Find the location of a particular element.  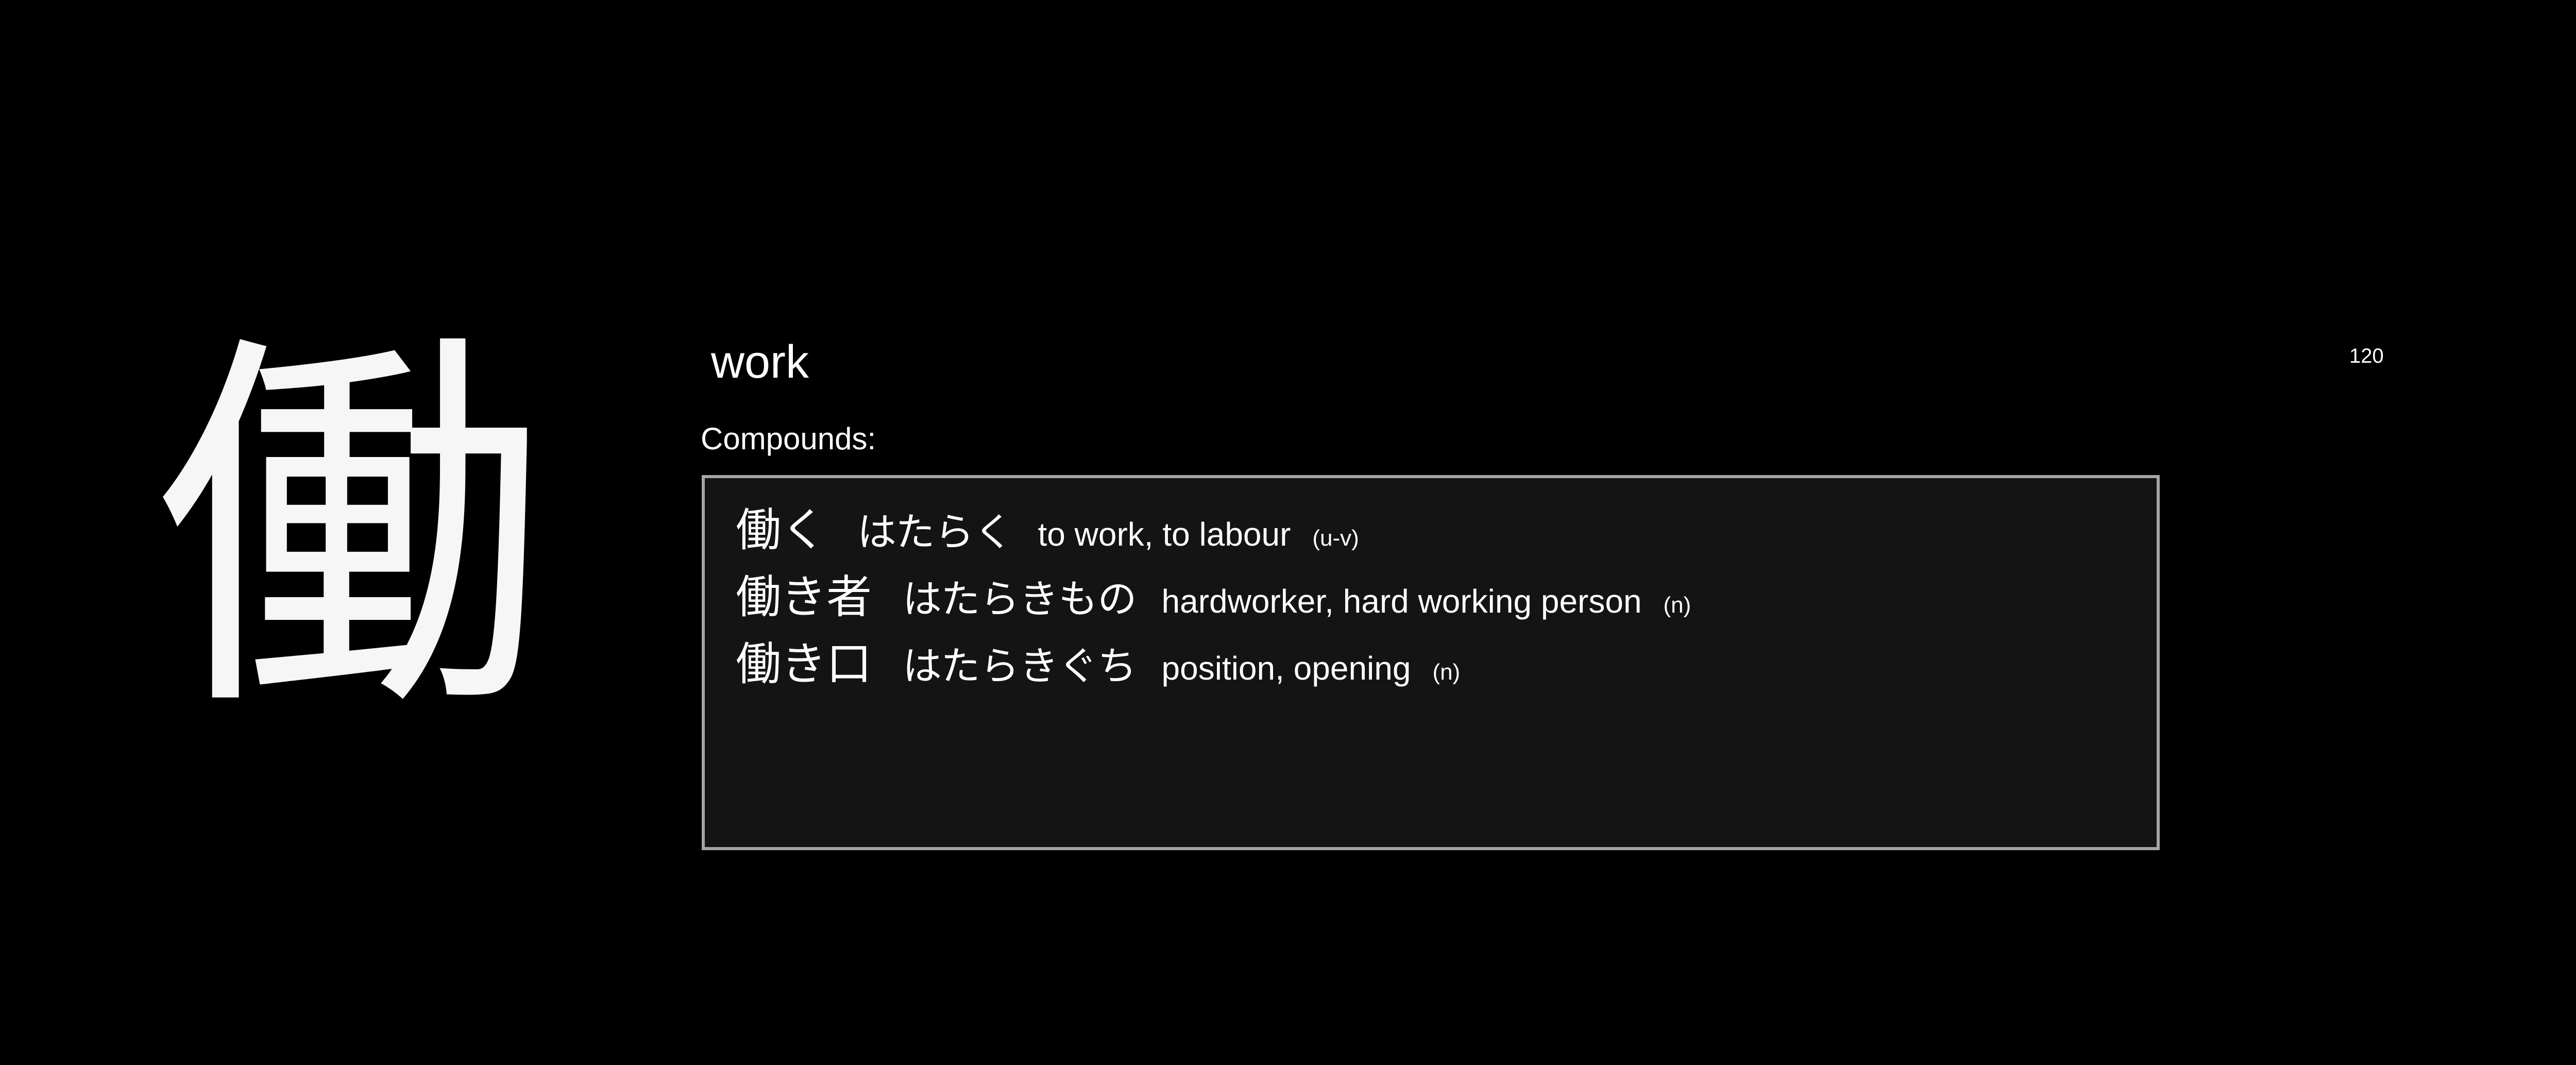

compound-reading: はたらきもの is located at coordinates (1020, 599).